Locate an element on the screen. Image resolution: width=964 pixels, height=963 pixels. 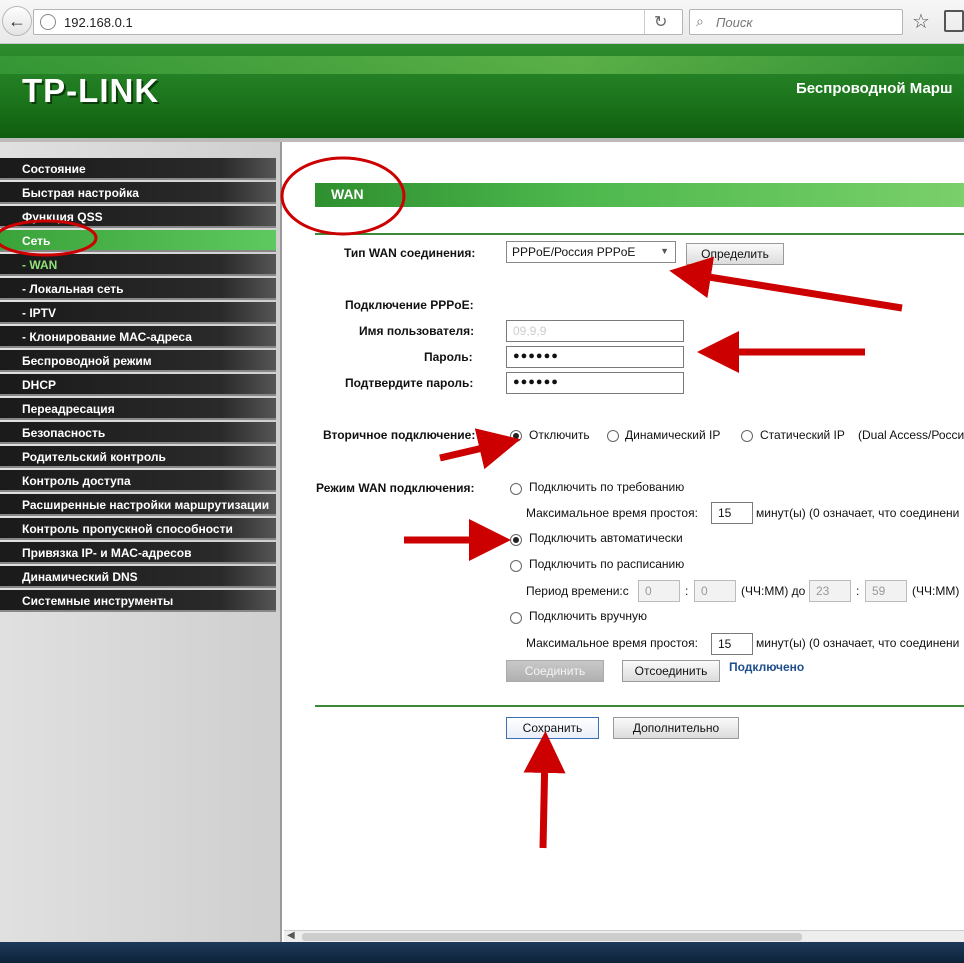
pppoe-label: Подключение PPPoE: is located at coordinates (409, 305).